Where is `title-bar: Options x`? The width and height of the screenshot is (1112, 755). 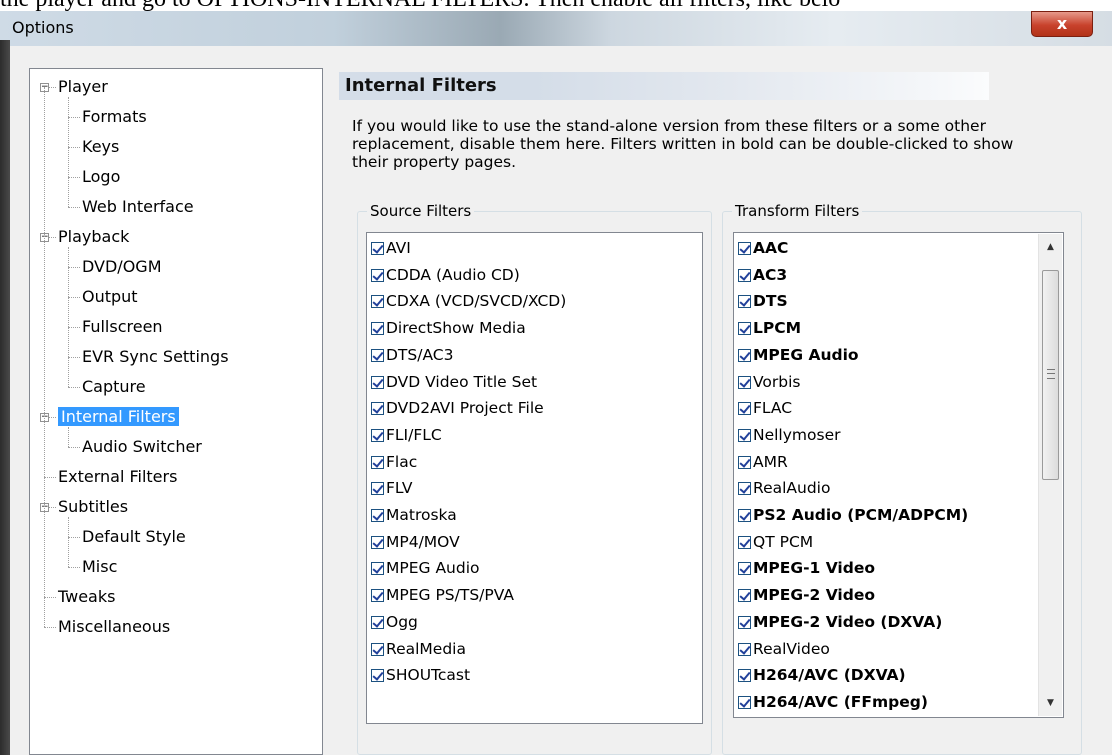
title-bar: Options x is located at coordinates (556, 28).